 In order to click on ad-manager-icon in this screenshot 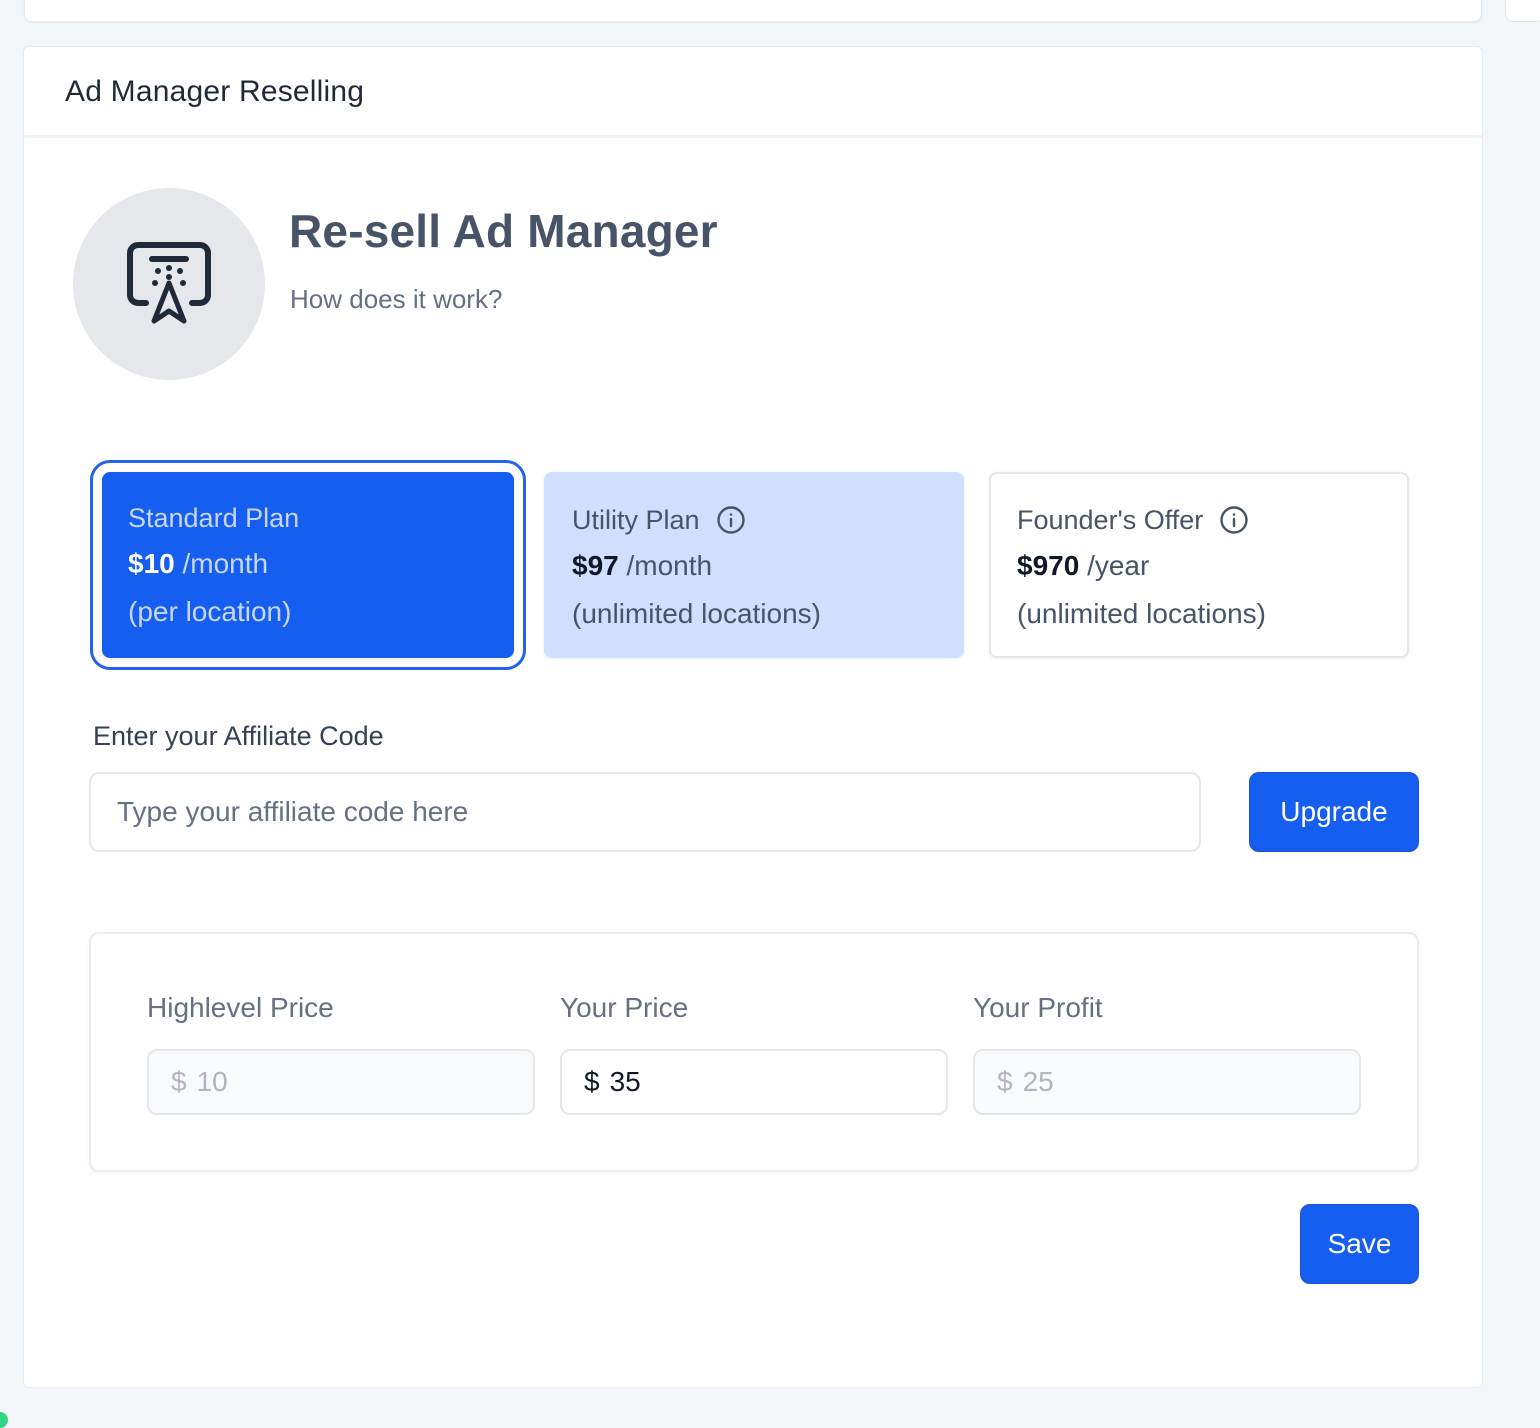, I will do `click(169, 283)`.